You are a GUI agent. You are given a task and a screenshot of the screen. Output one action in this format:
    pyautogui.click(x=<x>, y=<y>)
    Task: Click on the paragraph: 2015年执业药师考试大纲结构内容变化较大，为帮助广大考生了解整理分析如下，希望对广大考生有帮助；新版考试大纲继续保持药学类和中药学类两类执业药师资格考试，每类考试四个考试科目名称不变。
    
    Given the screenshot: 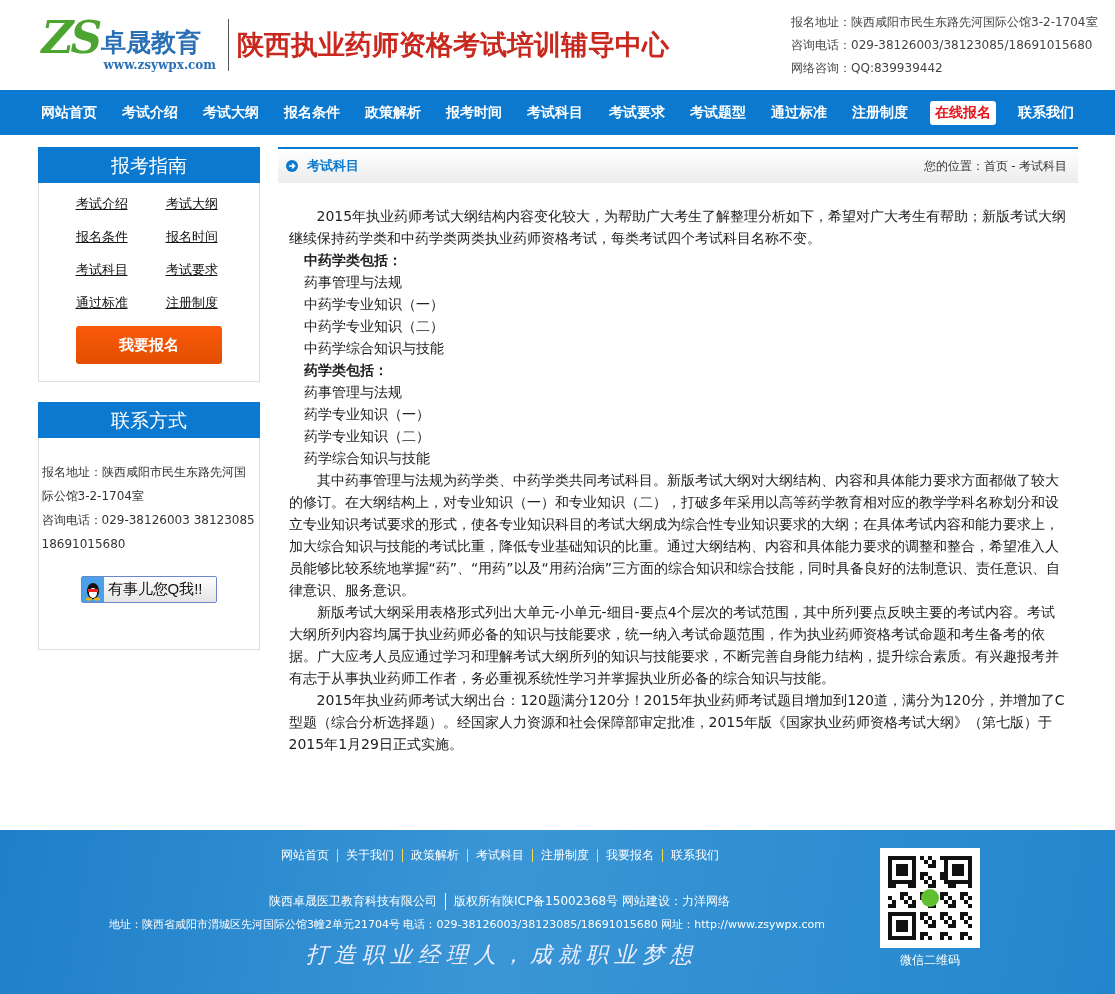 What is the action you would take?
    pyautogui.click(x=678, y=227)
    